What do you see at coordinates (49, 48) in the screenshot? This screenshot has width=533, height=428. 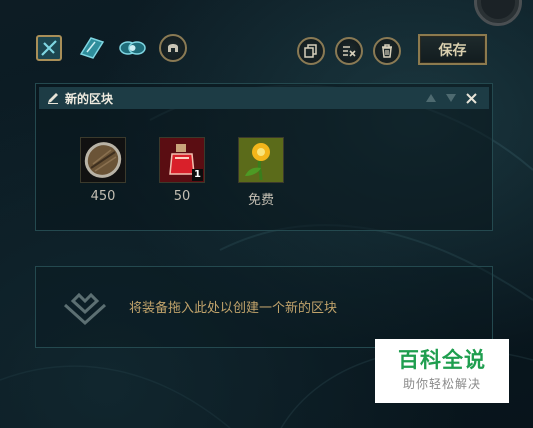 I see `summoners-rift-icon` at bounding box center [49, 48].